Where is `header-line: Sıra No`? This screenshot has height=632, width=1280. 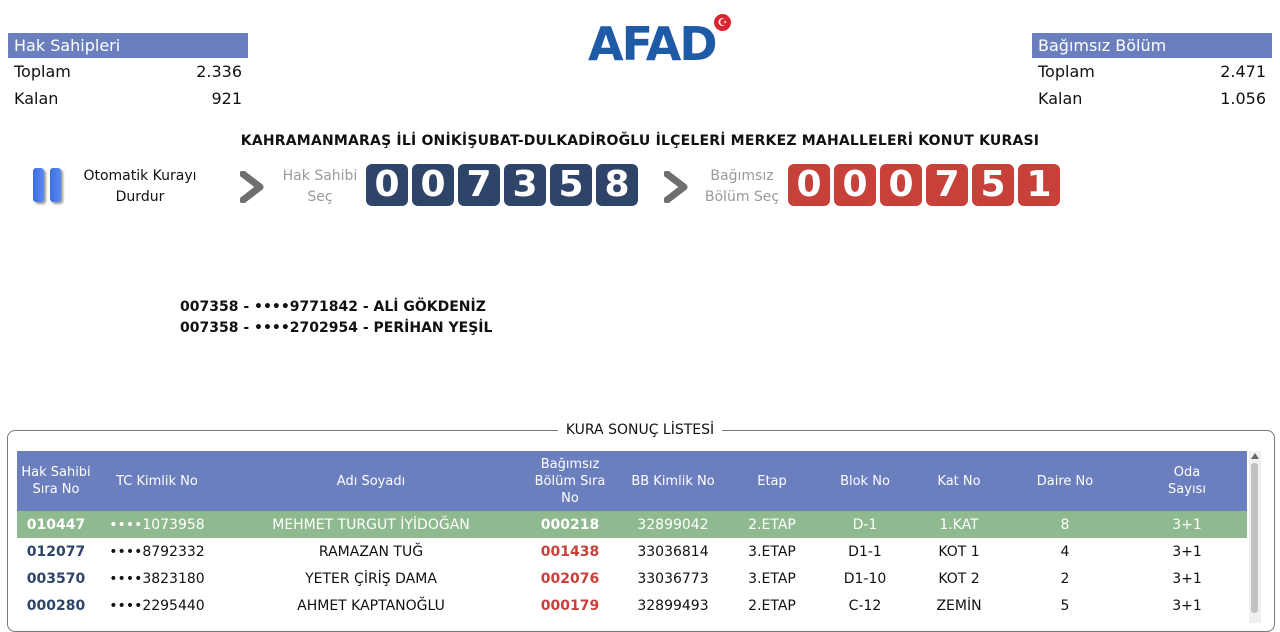
header-line: Sıra No is located at coordinates (56, 489).